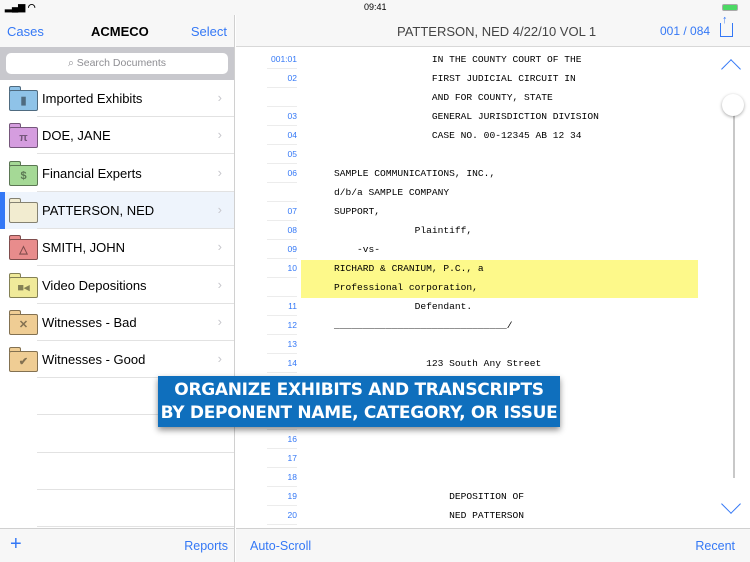 The width and height of the screenshot is (750, 562). Describe the element at coordinates (429, 515) in the screenshot. I see `transcript-line: NED PATTERSON` at that location.